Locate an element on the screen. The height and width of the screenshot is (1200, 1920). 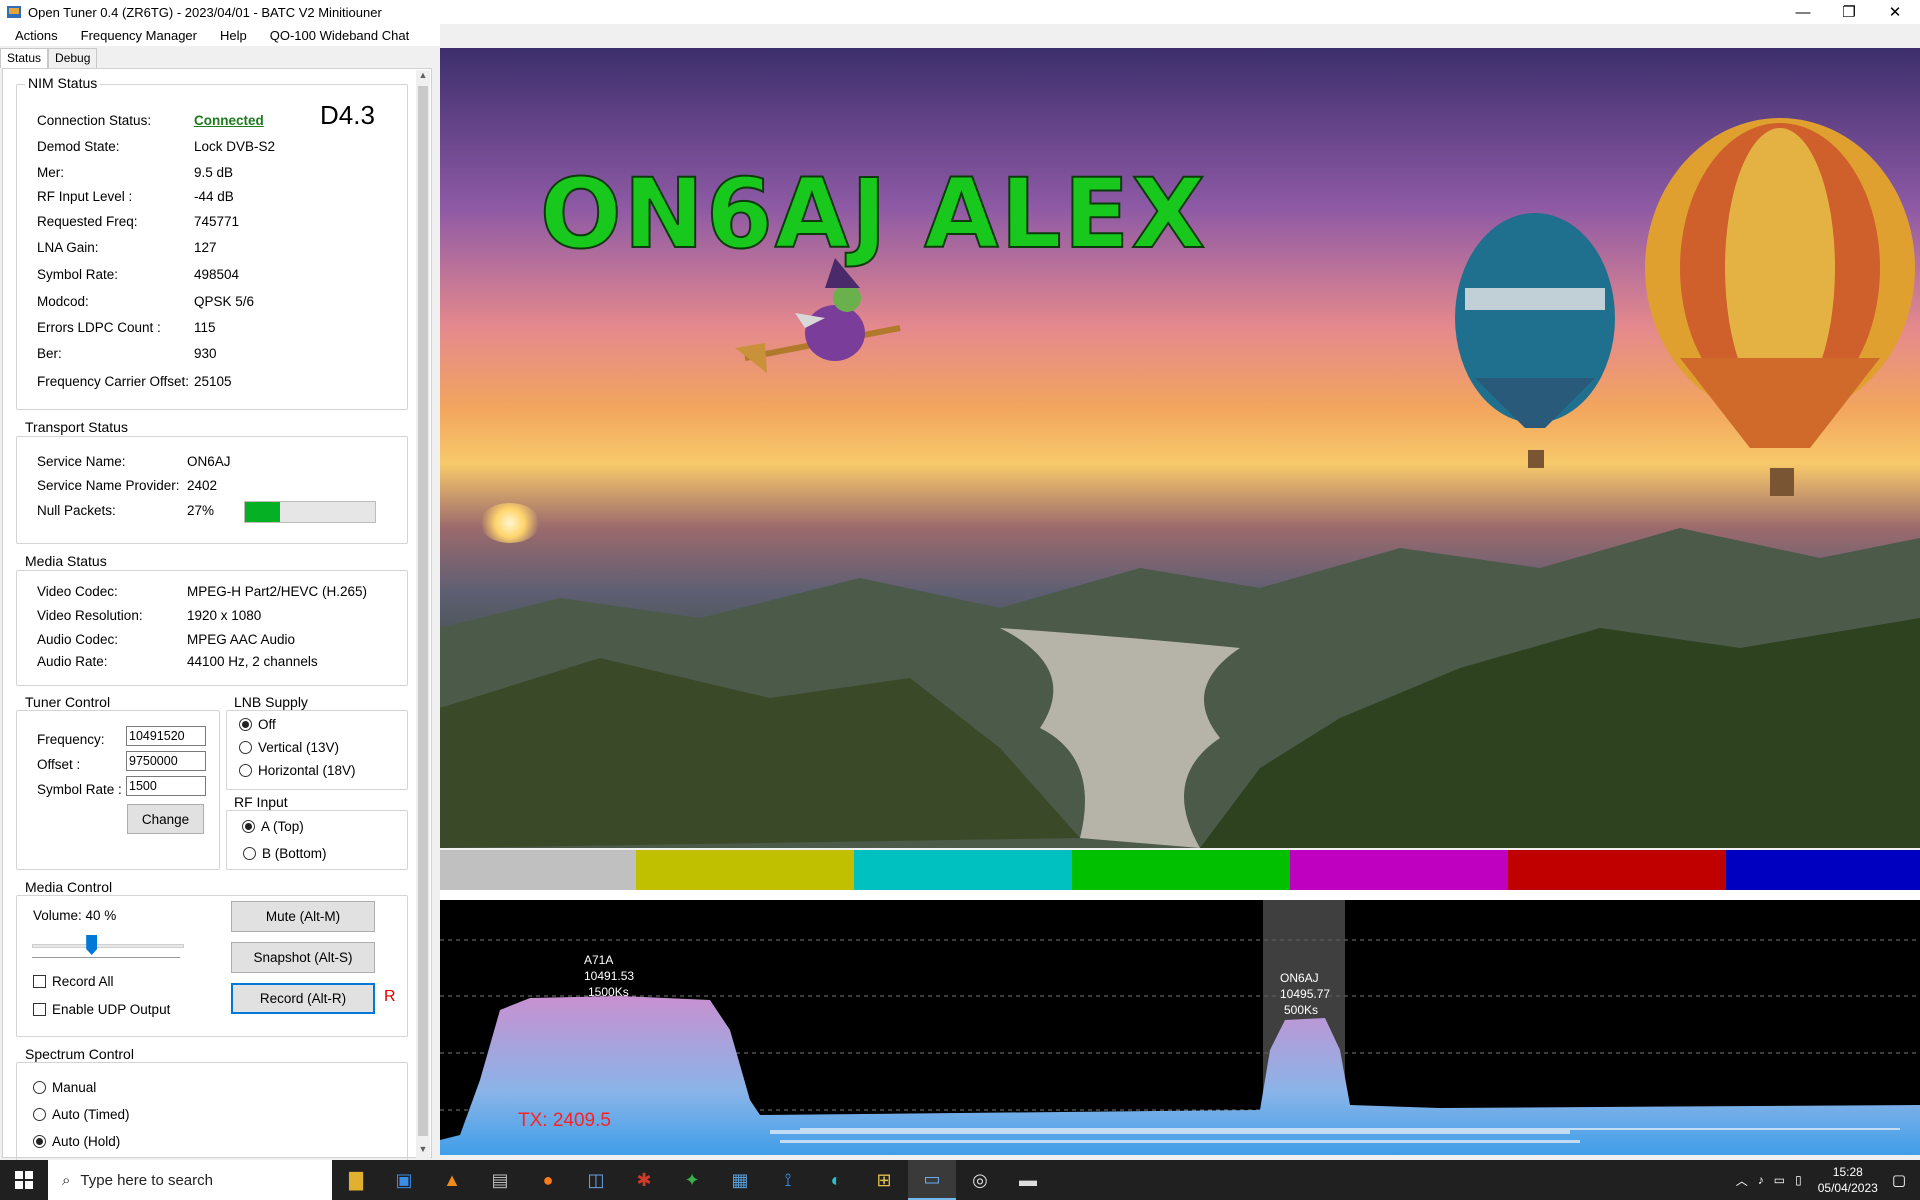
vlc-icon: ▲ is located at coordinates (452, 1180).